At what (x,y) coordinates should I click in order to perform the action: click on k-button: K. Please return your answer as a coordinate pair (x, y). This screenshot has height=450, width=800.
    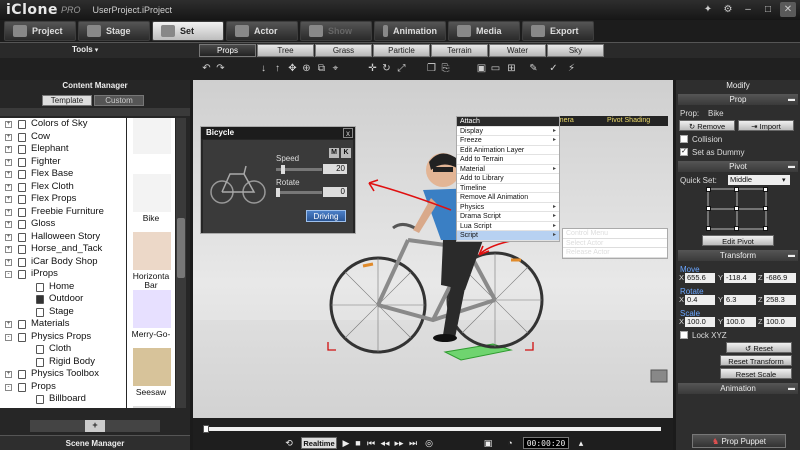
    Looking at the image, I should click on (346, 153).